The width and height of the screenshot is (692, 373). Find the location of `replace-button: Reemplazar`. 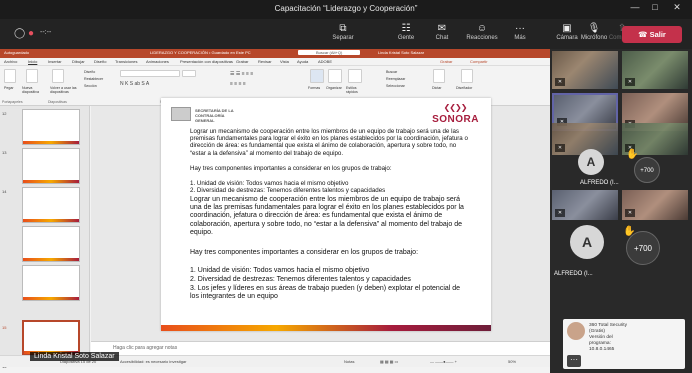

replace-button: Reemplazar is located at coordinates (395, 79).